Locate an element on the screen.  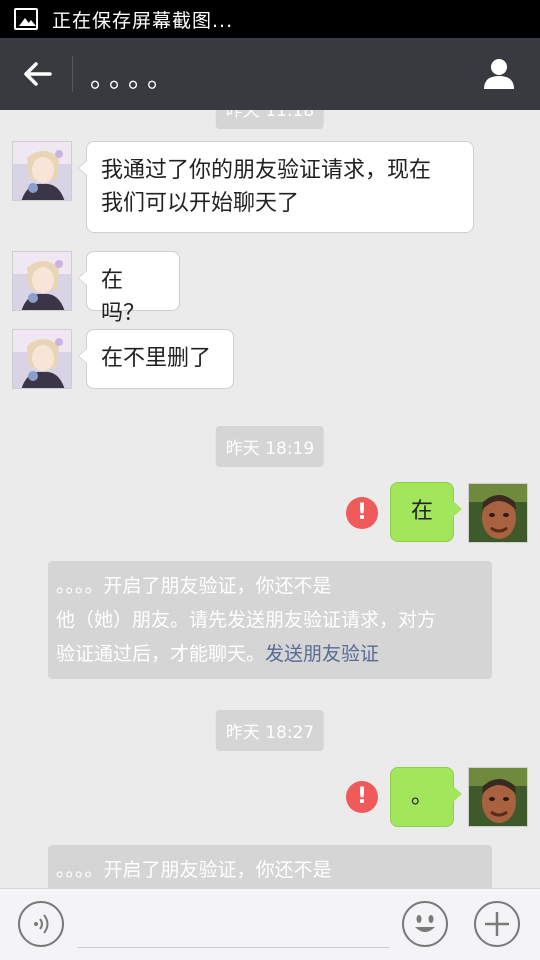
header-divider is located at coordinates (72, 74).